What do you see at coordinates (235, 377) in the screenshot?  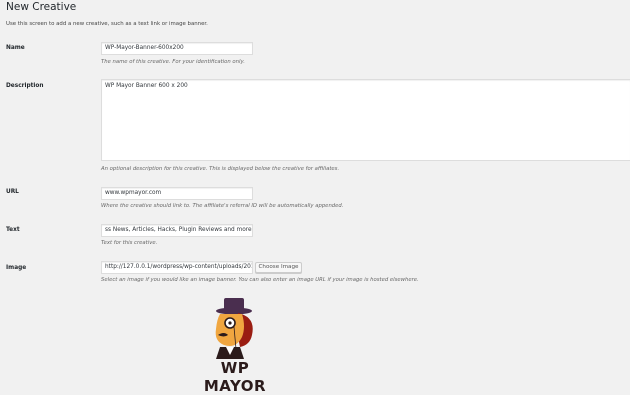 I see `wp-mayor-logo-text: WP MAYOR` at bounding box center [235, 377].